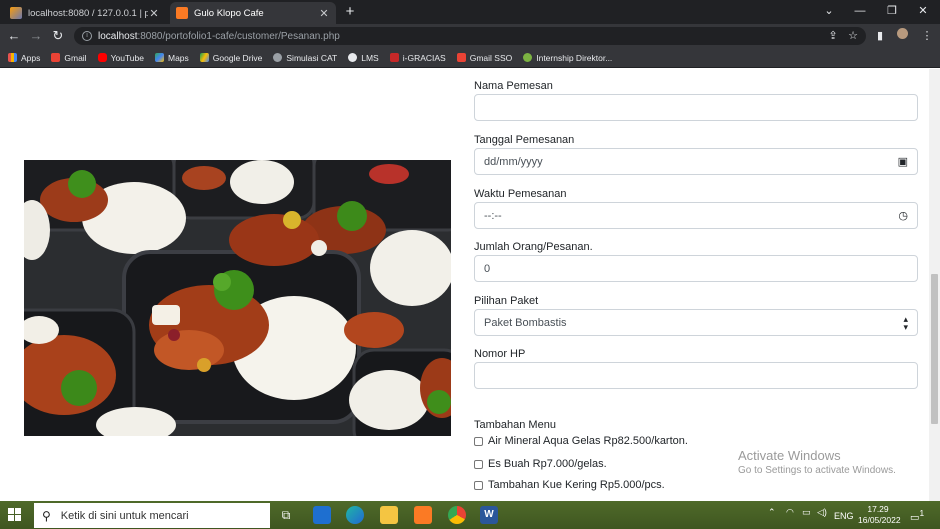 The image size is (940, 529). Describe the element at coordinates (491, 57) in the screenshot. I see `bookmark-label: Gmail SSO` at that location.